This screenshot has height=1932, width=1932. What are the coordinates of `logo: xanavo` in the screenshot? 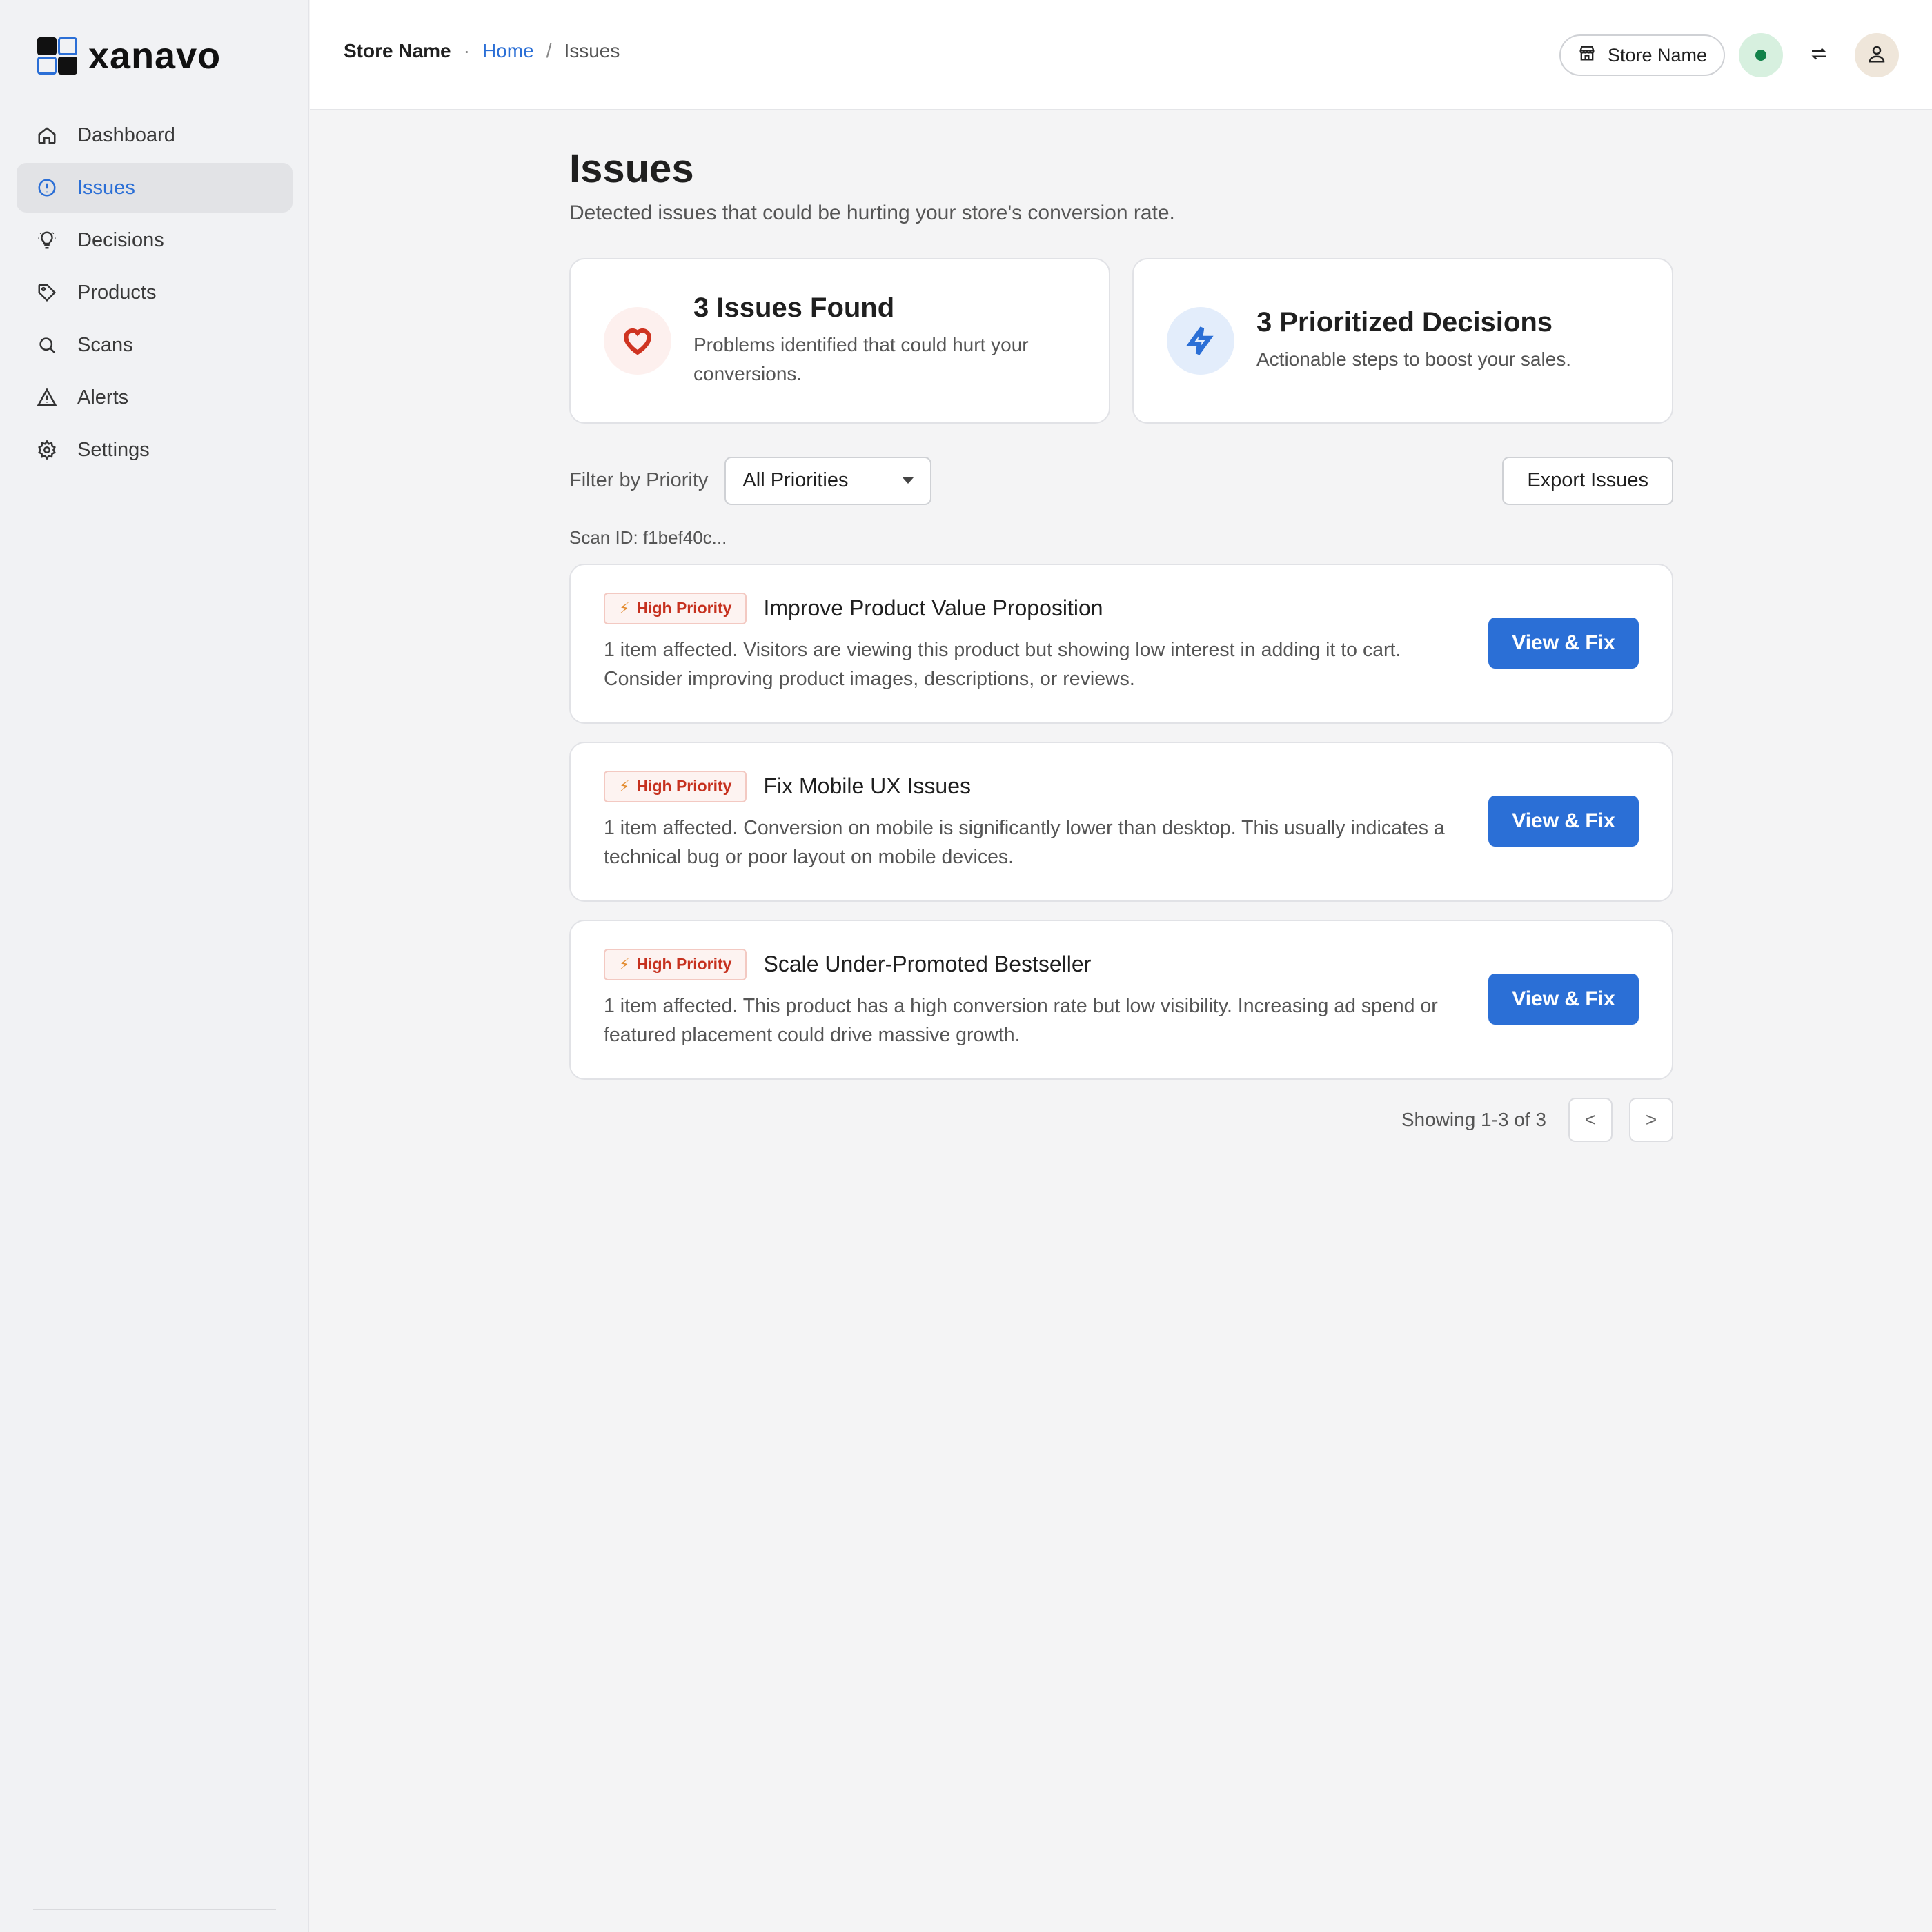 It's located at (129, 56).